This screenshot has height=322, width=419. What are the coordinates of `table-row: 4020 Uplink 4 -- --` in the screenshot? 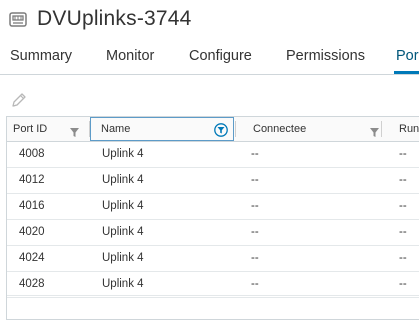 It's located at (213, 233).